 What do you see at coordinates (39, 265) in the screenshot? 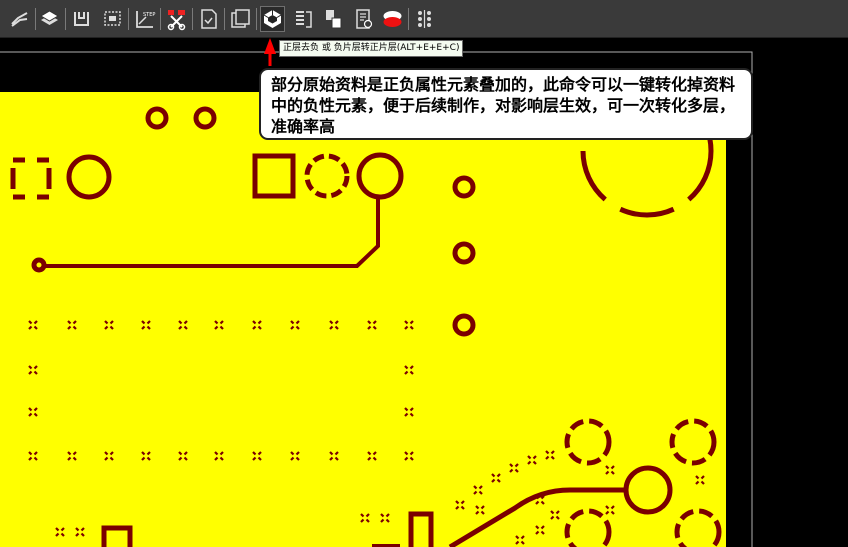
I see `trace-end` at bounding box center [39, 265].